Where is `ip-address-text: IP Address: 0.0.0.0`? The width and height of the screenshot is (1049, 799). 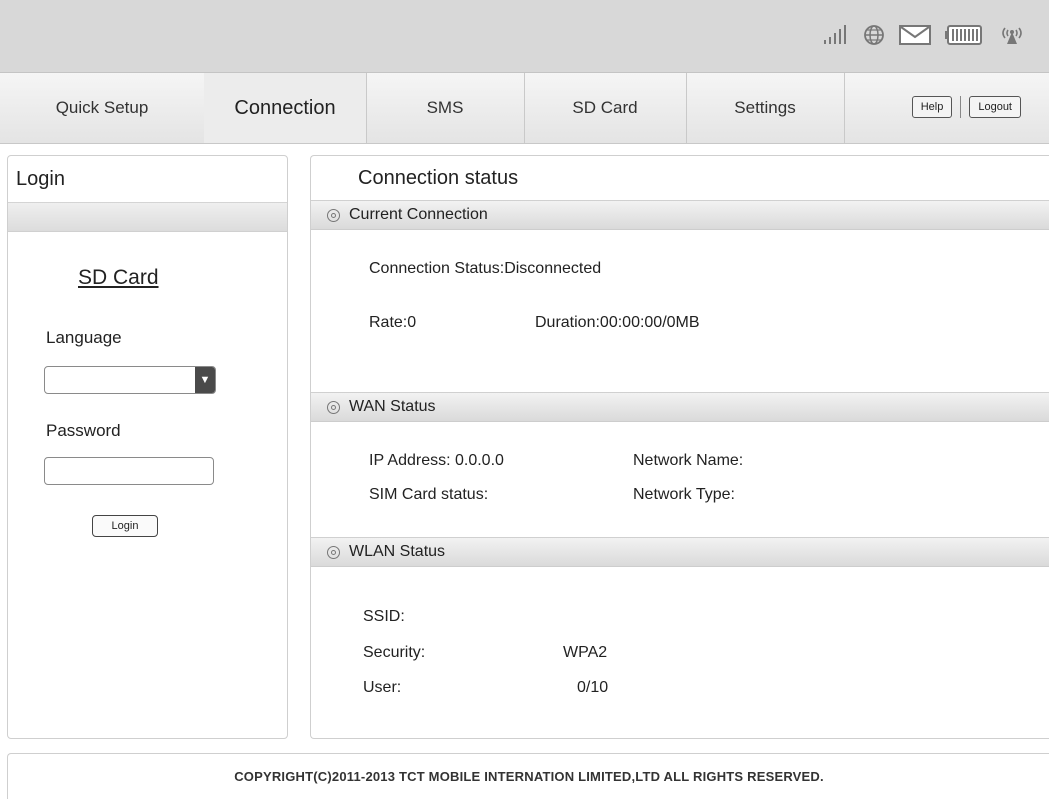
ip-address-text: IP Address: 0.0.0.0 is located at coordinates (436, 460).